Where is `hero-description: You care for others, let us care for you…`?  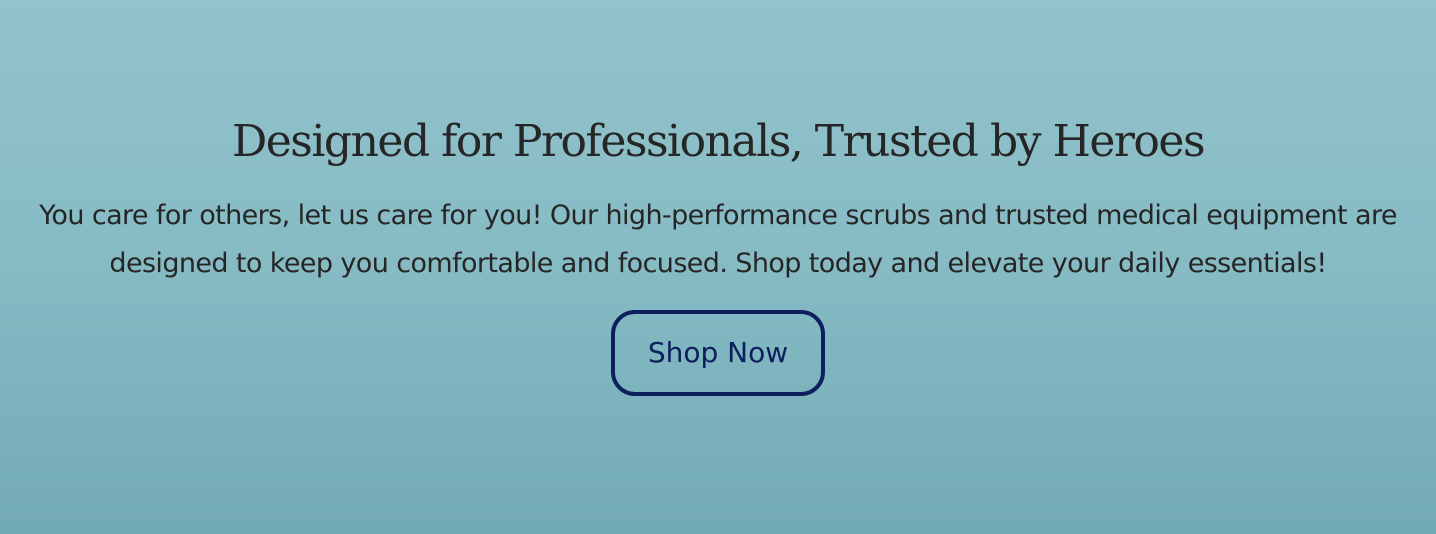 hero-description: You care for others, let us care for you… is located at coordinates (718, 239).